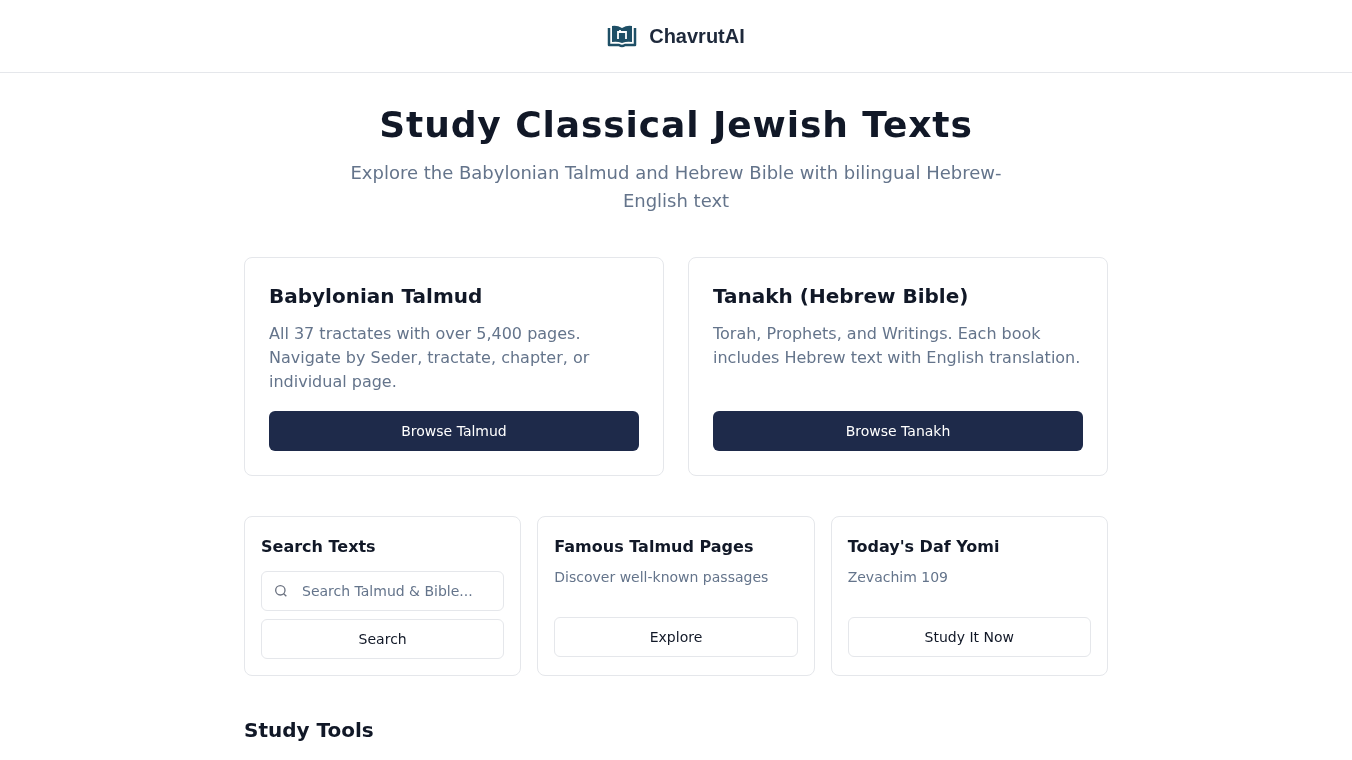 This screenshot has width=1352, height=760. Describe the element at coordinates (654, 547) in the screenshot. I see `card-title: Famous Talmud Pages` at that location.